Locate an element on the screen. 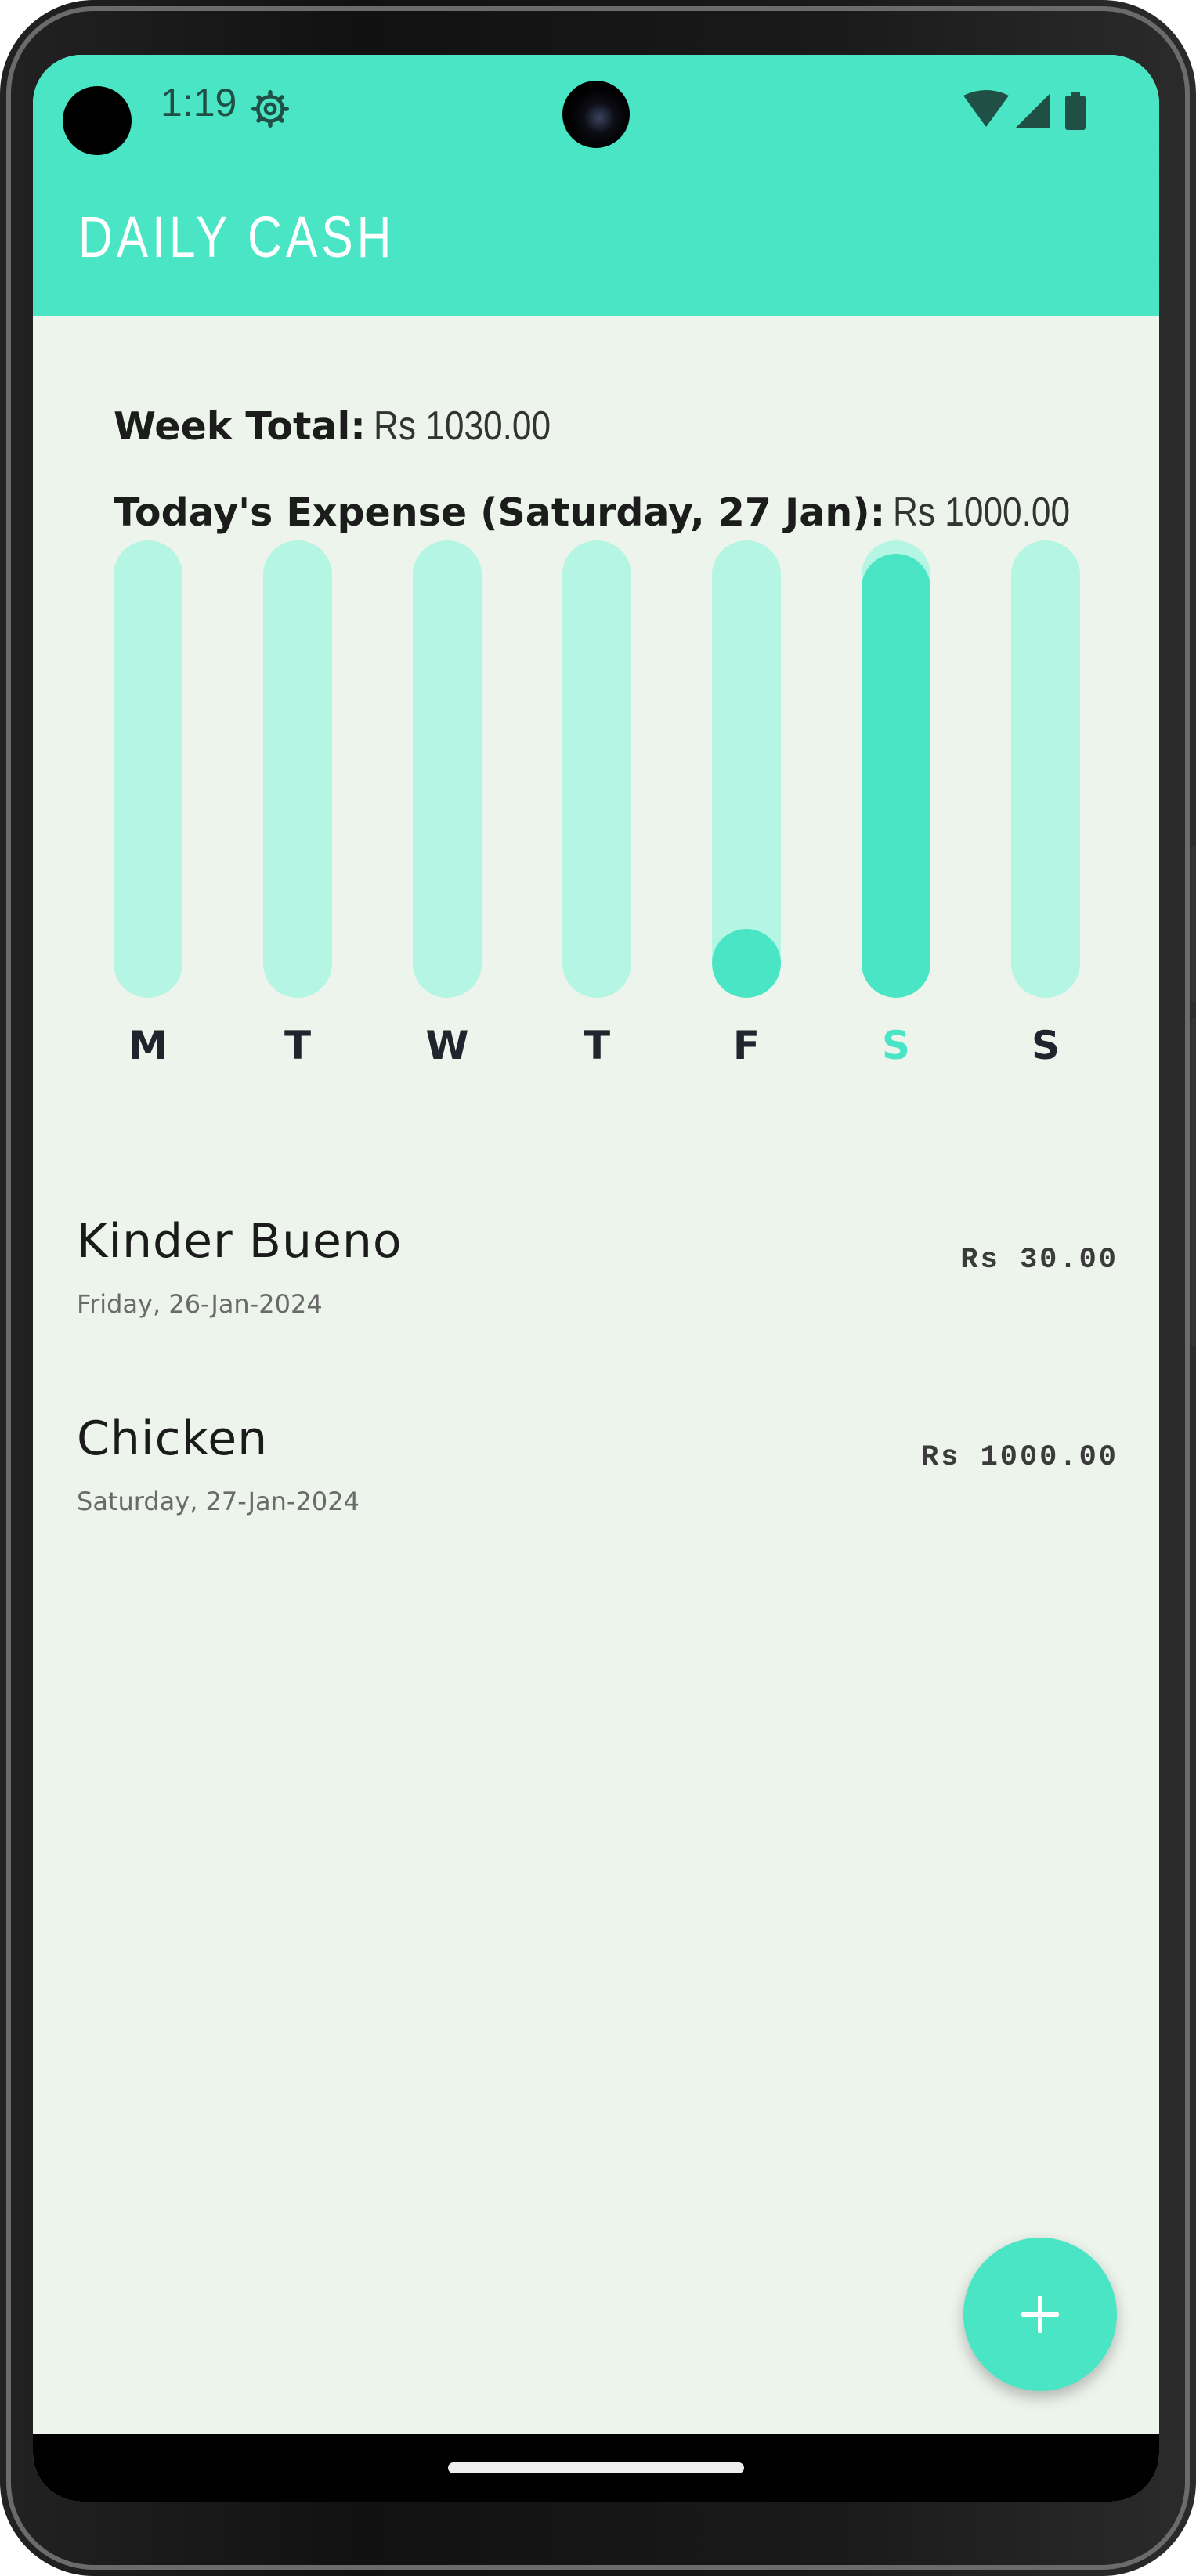 Image resolution: width=1196 pixels, height=2576 pixels. home-gesture-handle is located at coordinates (596, 2467).